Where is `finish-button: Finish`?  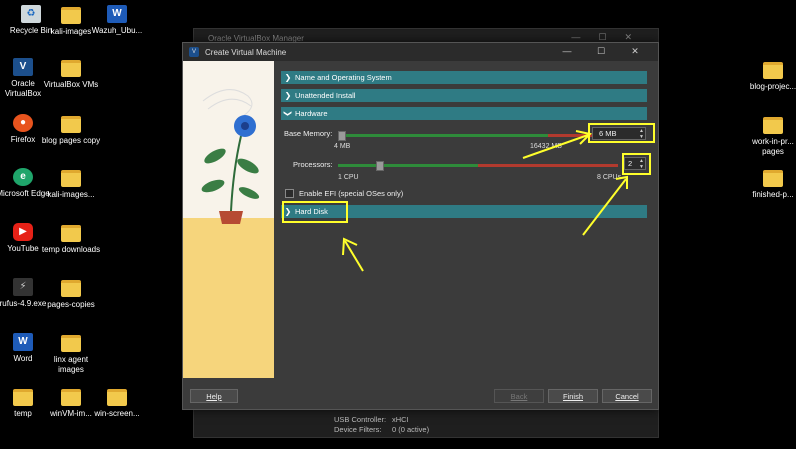 finish-button: Finish is located at coordinates (573, 396).